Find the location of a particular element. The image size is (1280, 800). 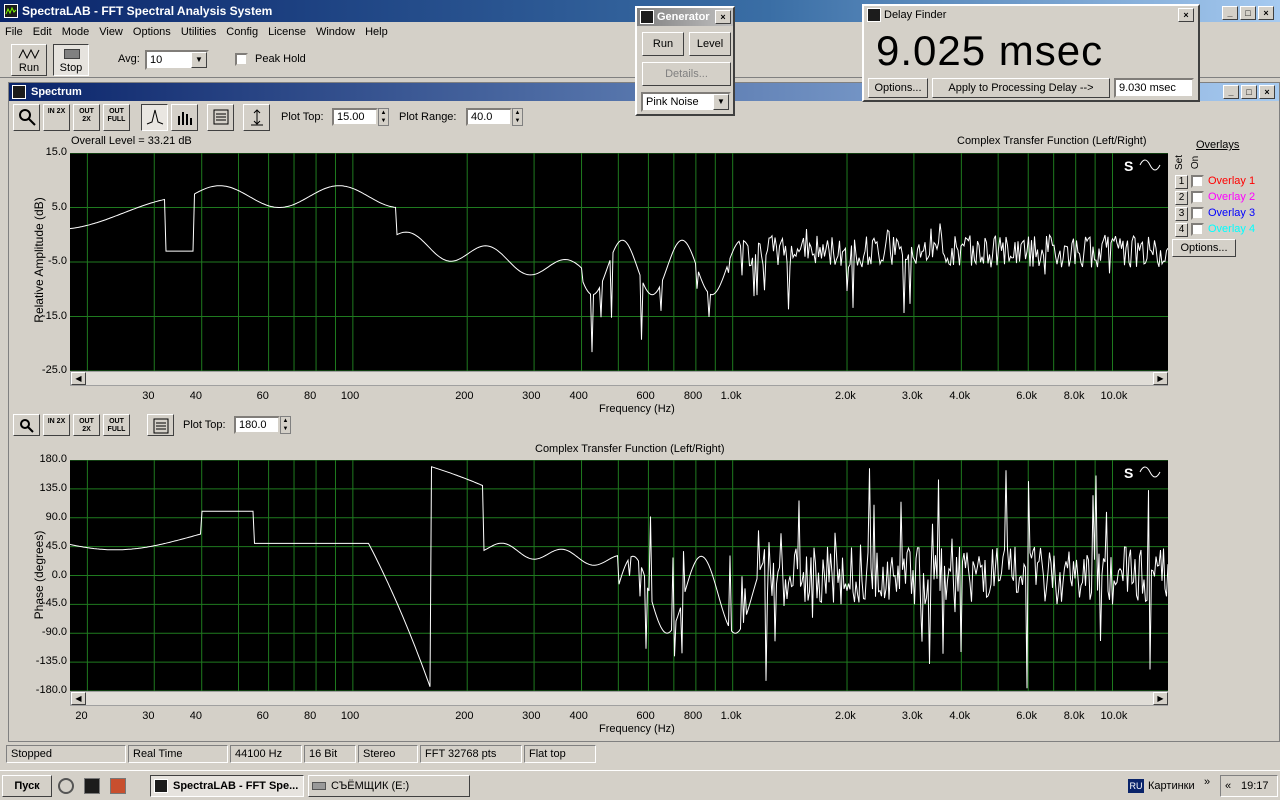

plot-range-input: 40.0 is located at coordinates (489, 117).